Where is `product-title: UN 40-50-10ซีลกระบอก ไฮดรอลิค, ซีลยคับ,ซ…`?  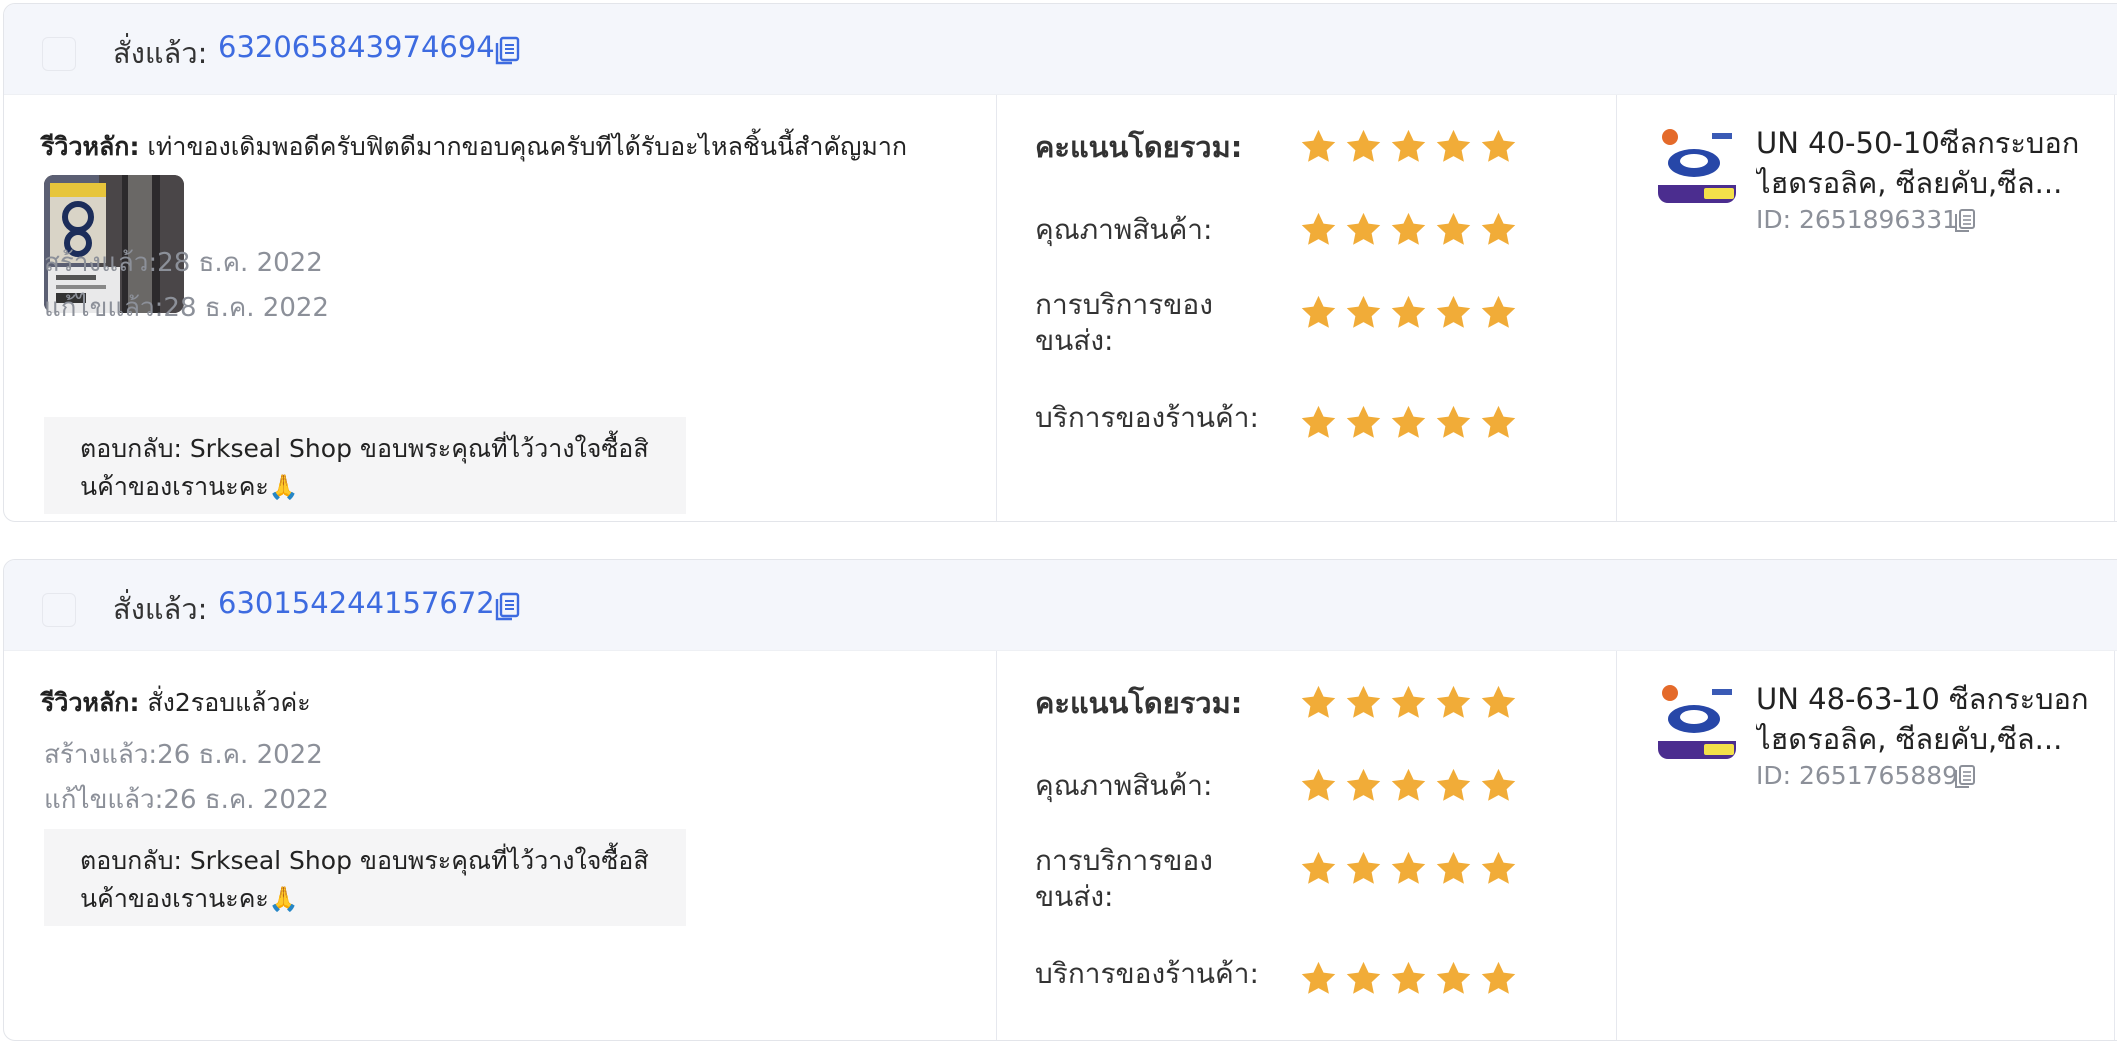
product-title: UN 40-50-10ซีลกระบอก ไฮดรอลิค, ซีลยคับ,ซ… is located at coordinates (1926, 163).